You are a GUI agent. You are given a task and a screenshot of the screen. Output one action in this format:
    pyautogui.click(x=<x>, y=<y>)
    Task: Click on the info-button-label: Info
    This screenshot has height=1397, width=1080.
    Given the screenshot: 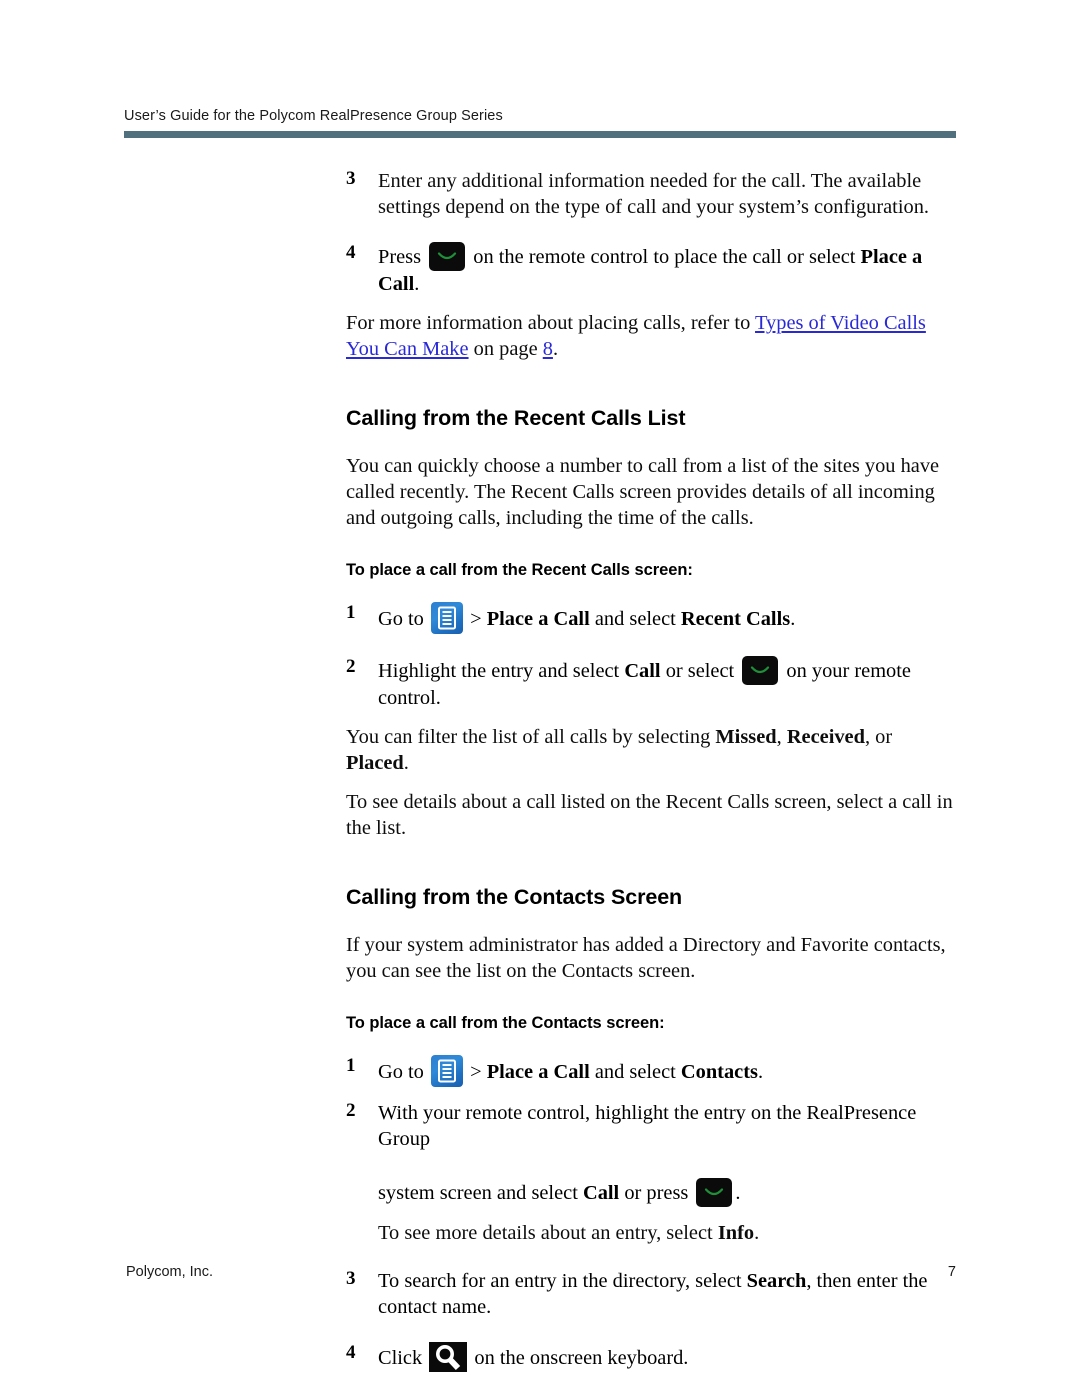 What is the action you would take?
    pyautogui.click(x=736, y=1233)
    